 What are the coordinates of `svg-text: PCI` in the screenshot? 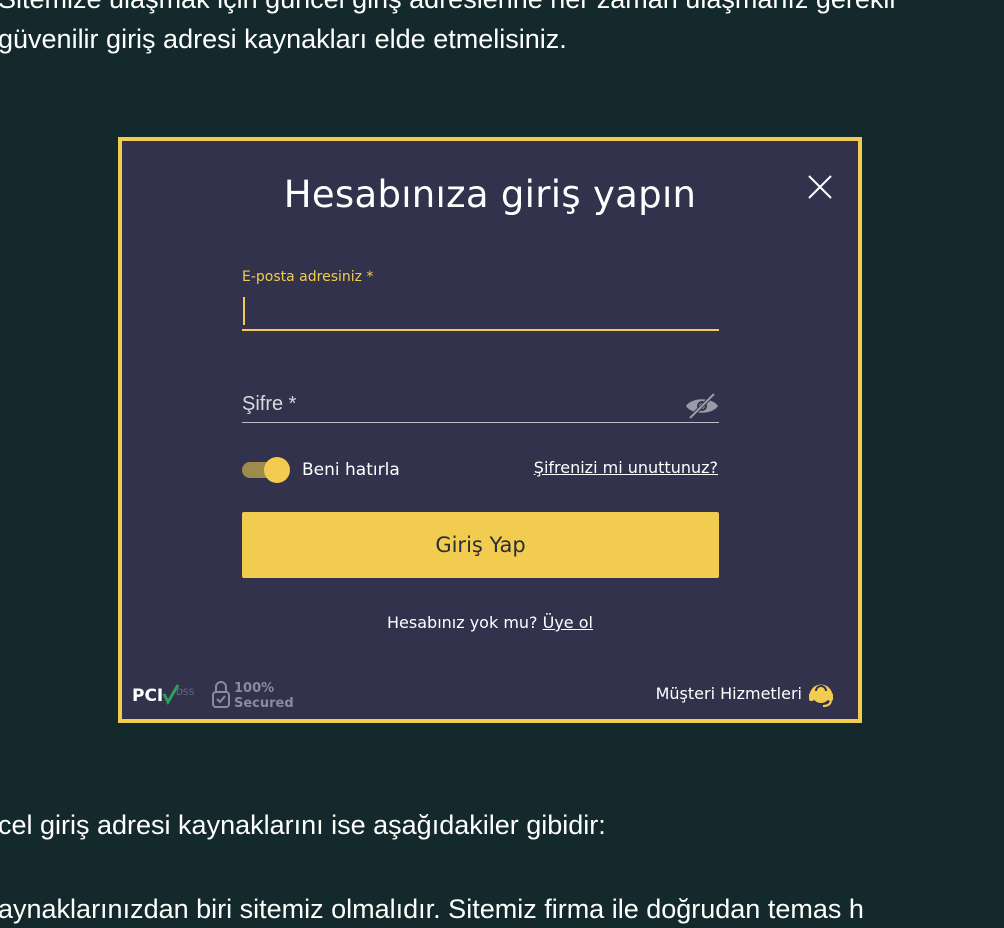 It's located at (147, 696).